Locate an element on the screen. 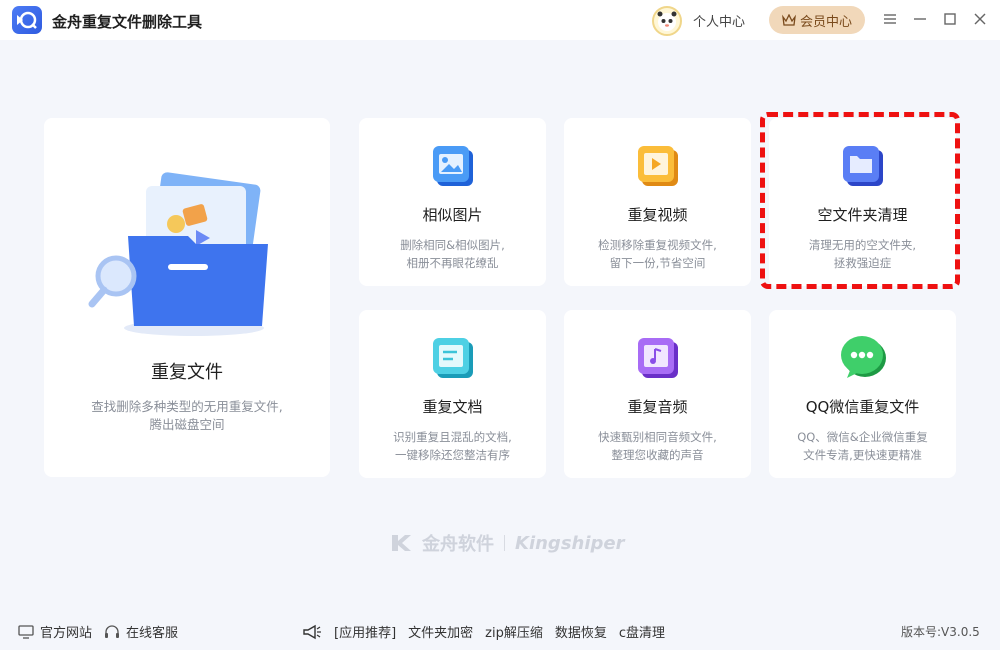 This screenshot has height=650, width=1000. card-desc-line: 文件专清,更快速更精准 is located at coordinates (862, 455).